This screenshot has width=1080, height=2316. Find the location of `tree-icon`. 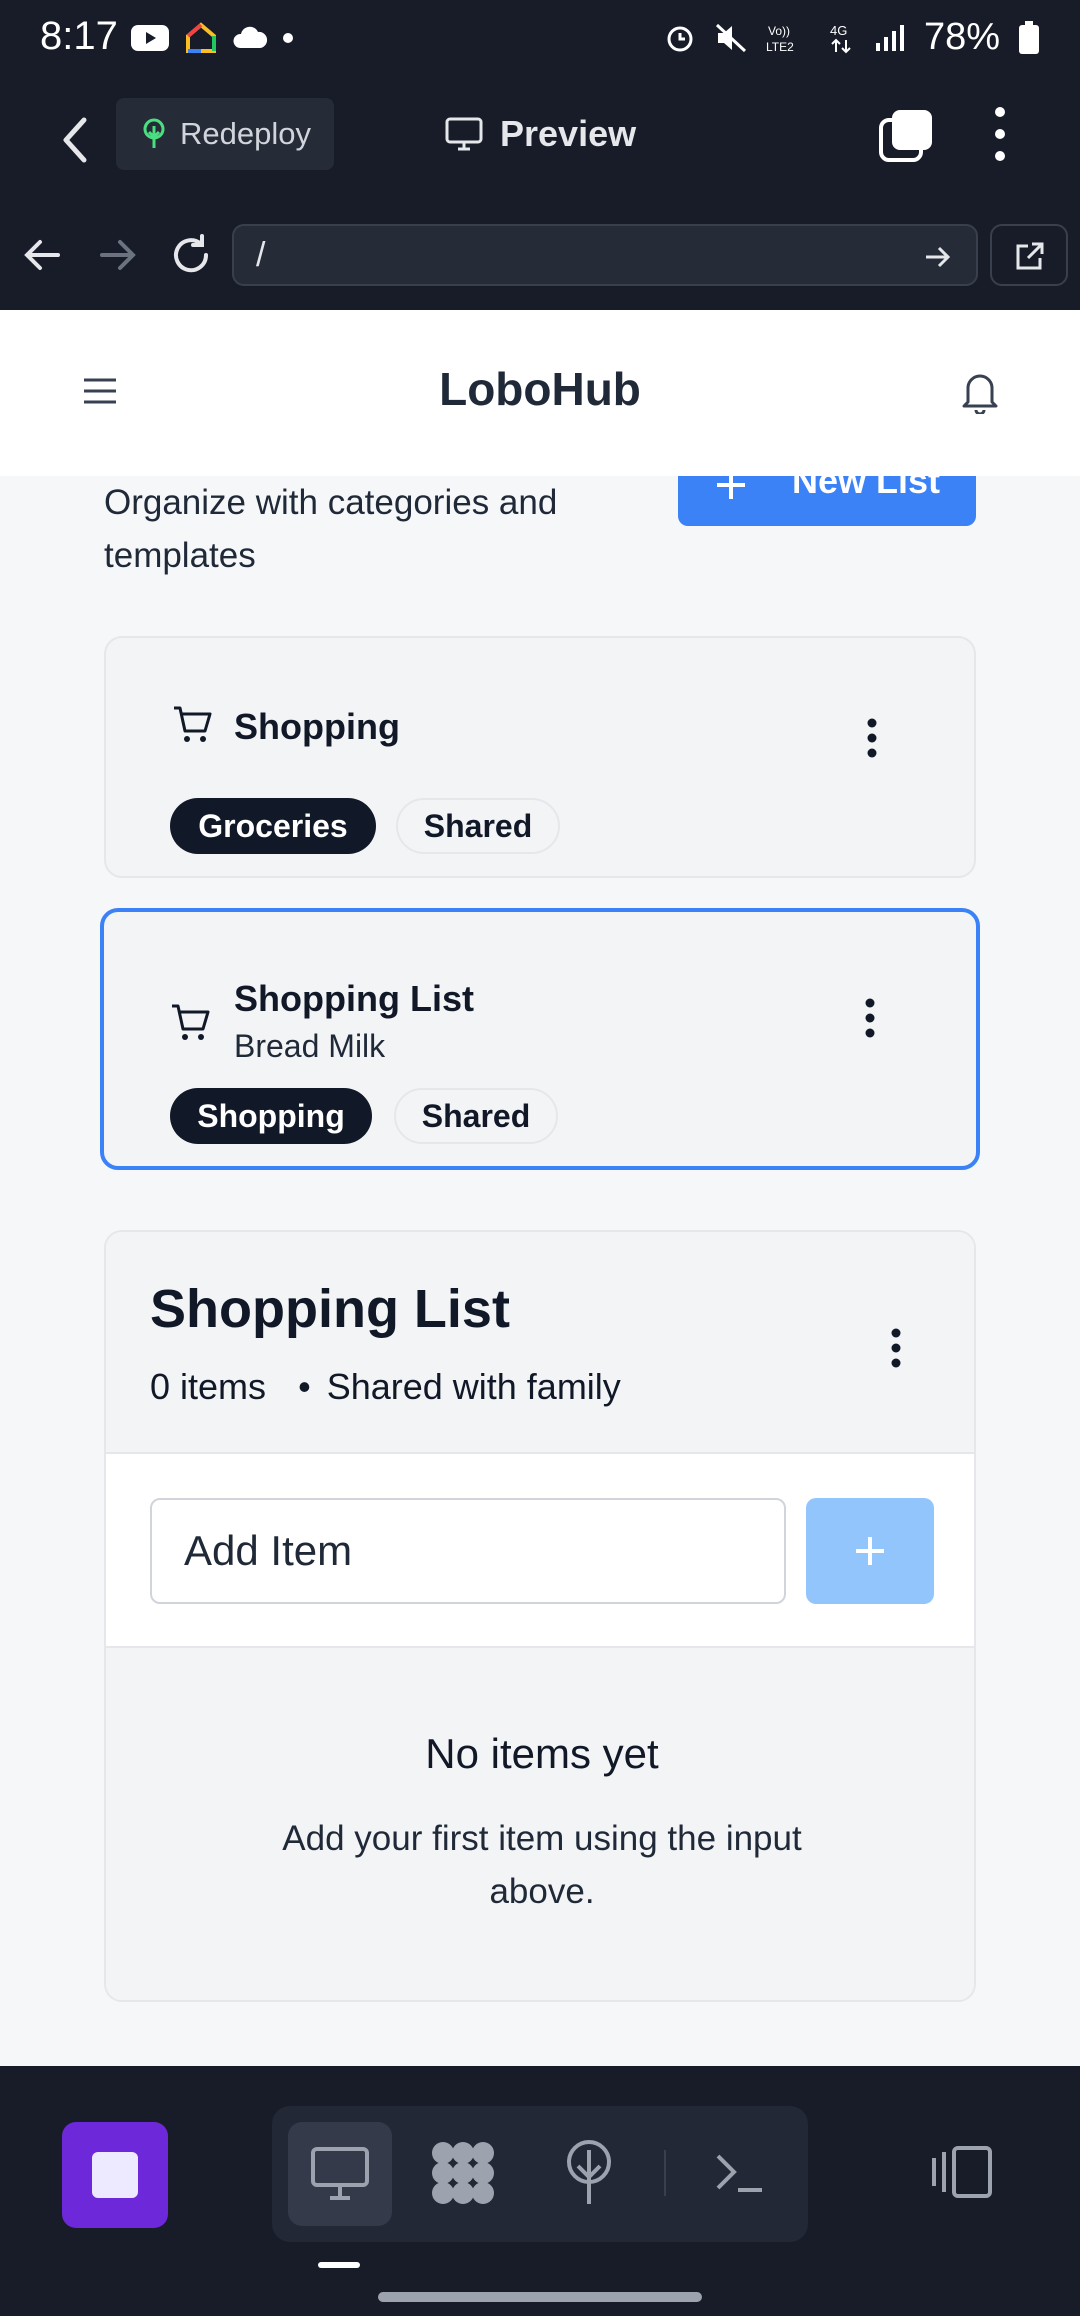

tree-icon is located at coordinates (154, 133).